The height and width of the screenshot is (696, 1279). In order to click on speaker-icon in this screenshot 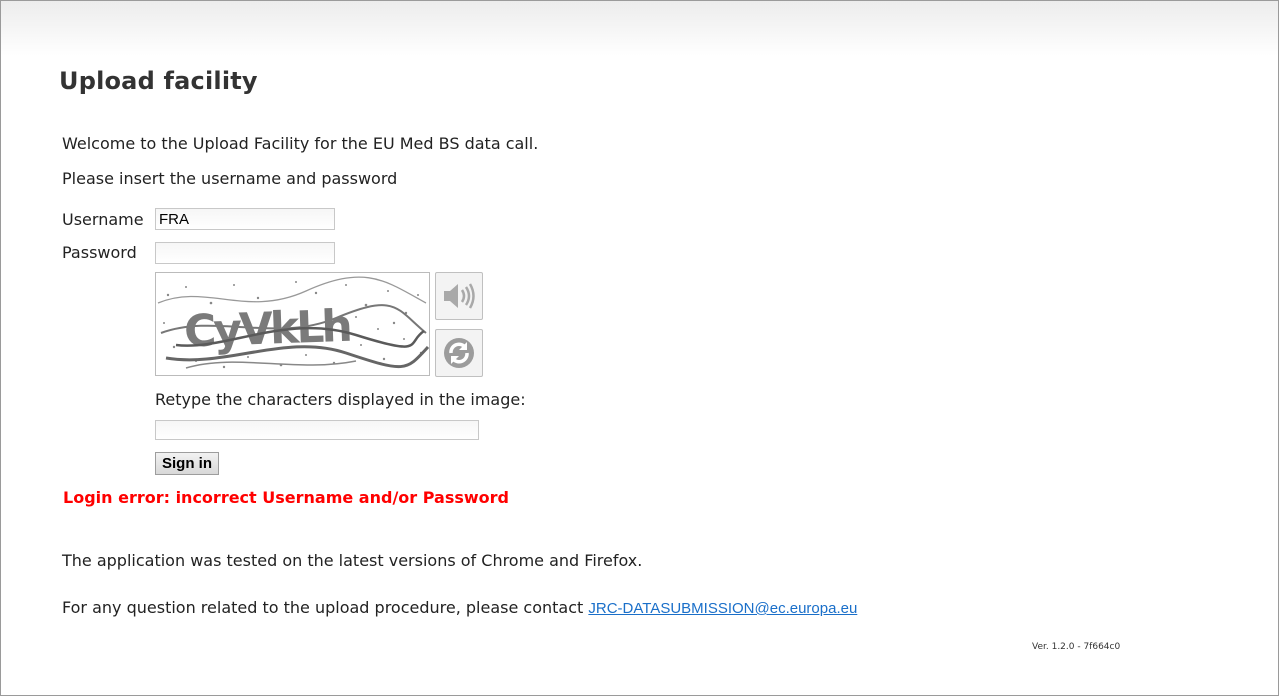, I will do `click(459, 296)`.